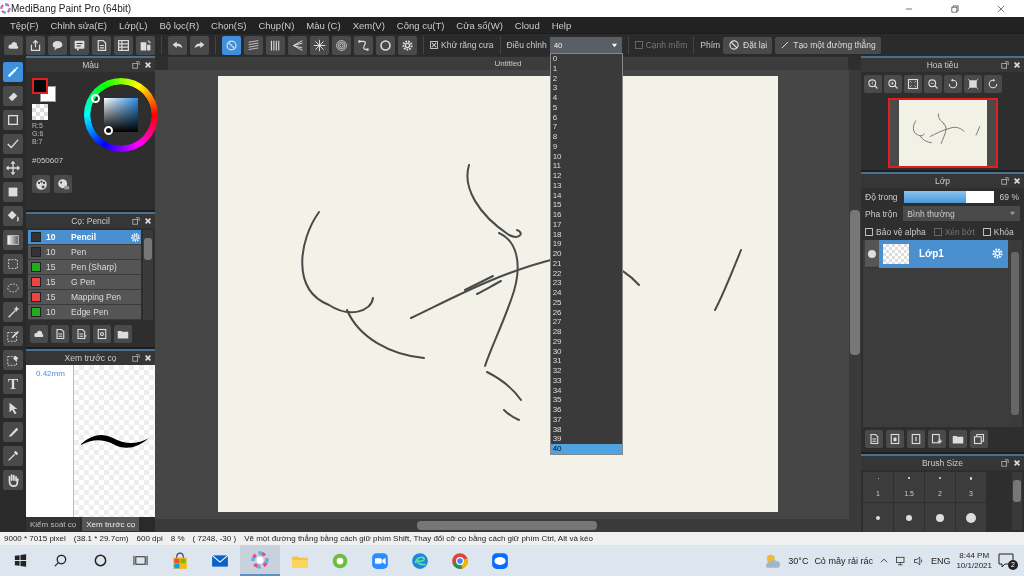  Describe the element at coordinates (527, 25) in the screenshot. I see `menu-item: Cloud` at that location.